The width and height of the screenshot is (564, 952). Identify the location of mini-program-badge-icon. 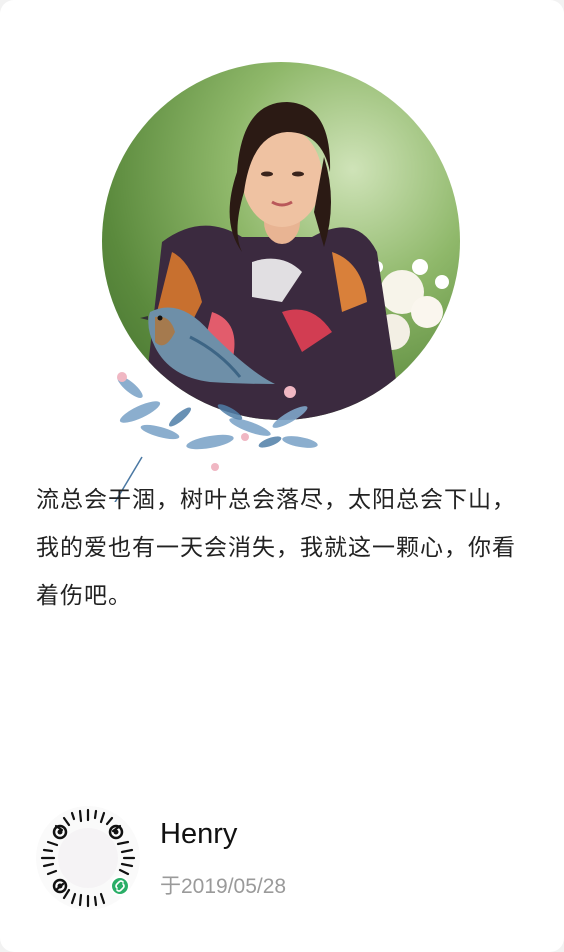
(120, 886).